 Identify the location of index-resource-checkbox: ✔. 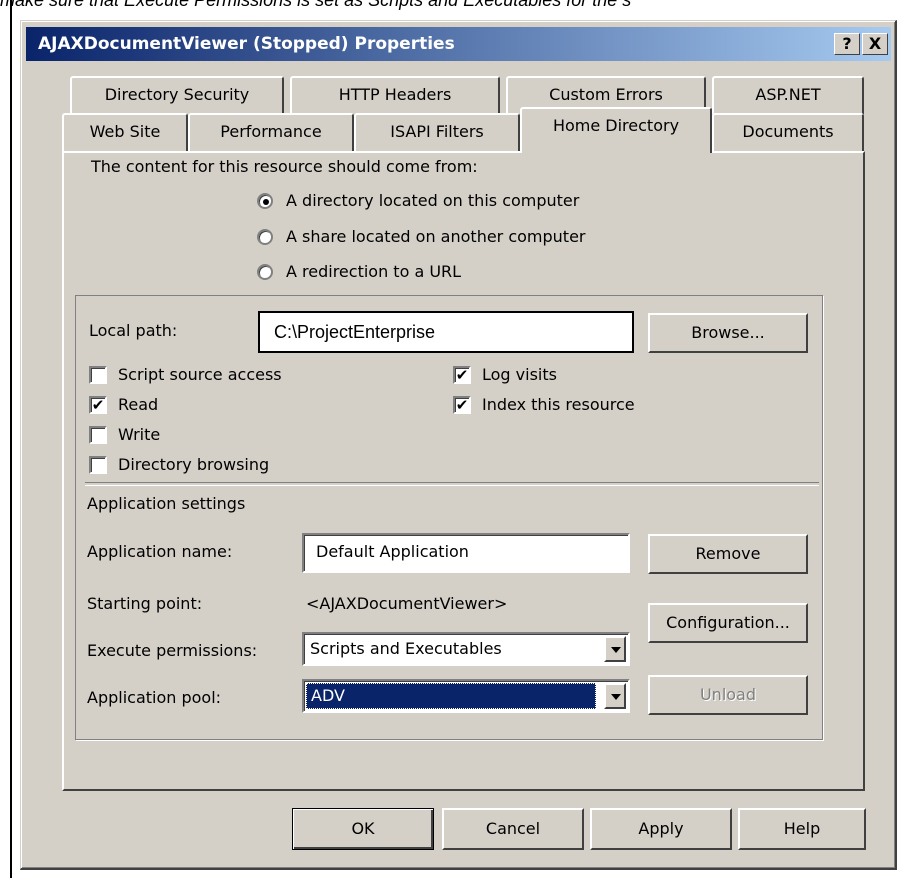
(462, 405).